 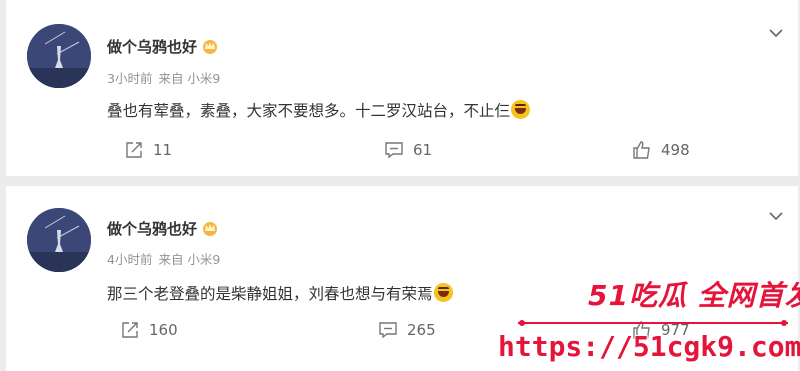 I want to click on repost-count: 160, so click(x=163, y=330).